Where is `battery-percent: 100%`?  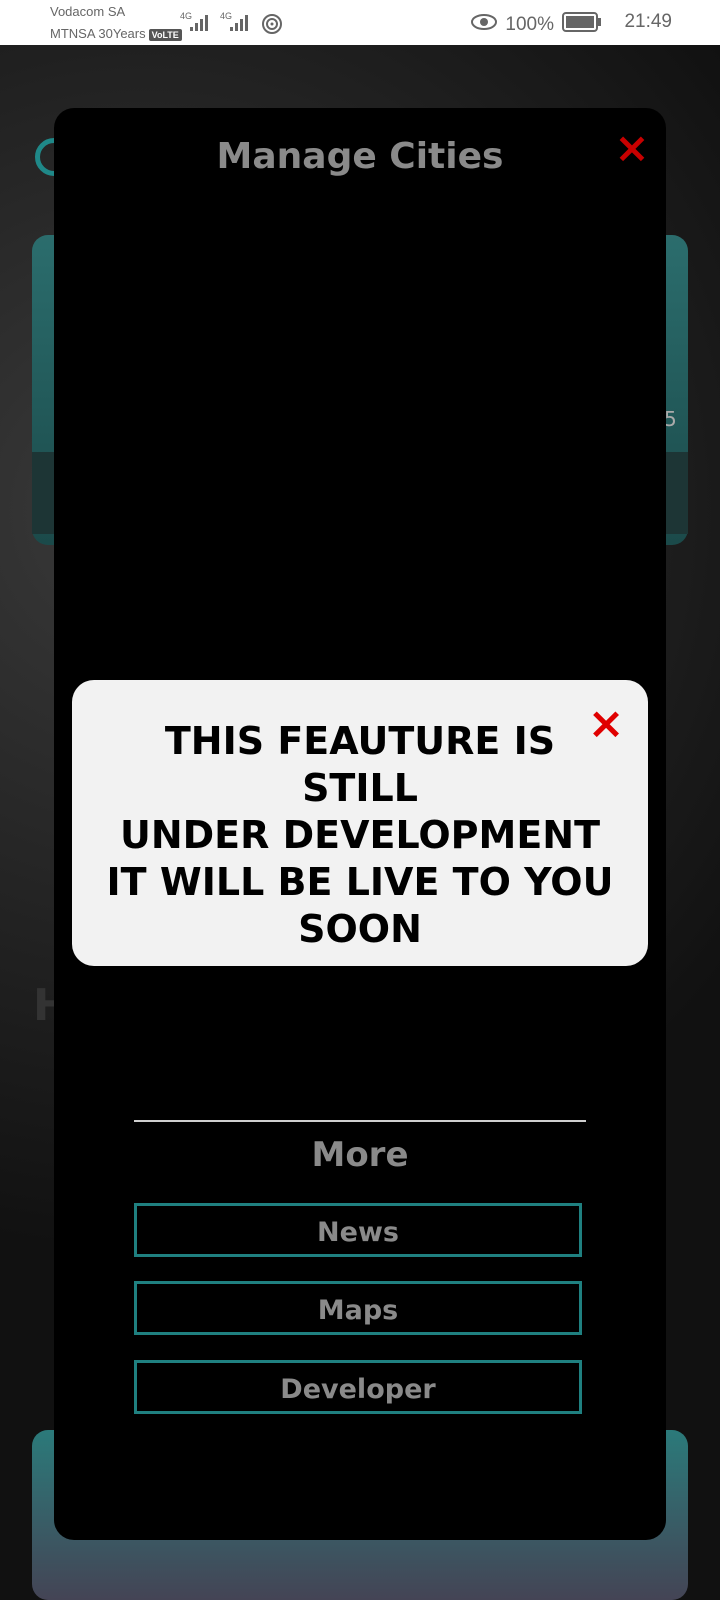
battery-percent: 100% is located at coordinates (529, 24).